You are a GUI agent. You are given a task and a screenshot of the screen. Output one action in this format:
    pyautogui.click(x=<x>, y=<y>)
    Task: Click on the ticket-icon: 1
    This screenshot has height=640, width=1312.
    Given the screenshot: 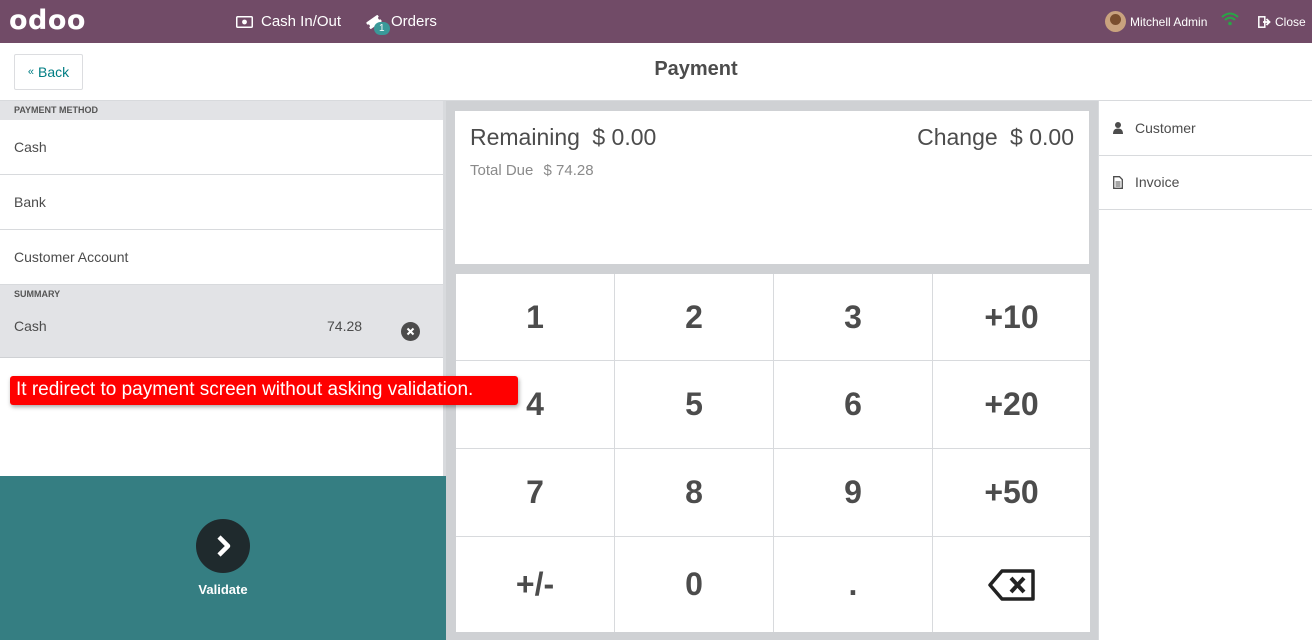 What is the action you would take?
    pyautogui.click(x=377, y=24)
    